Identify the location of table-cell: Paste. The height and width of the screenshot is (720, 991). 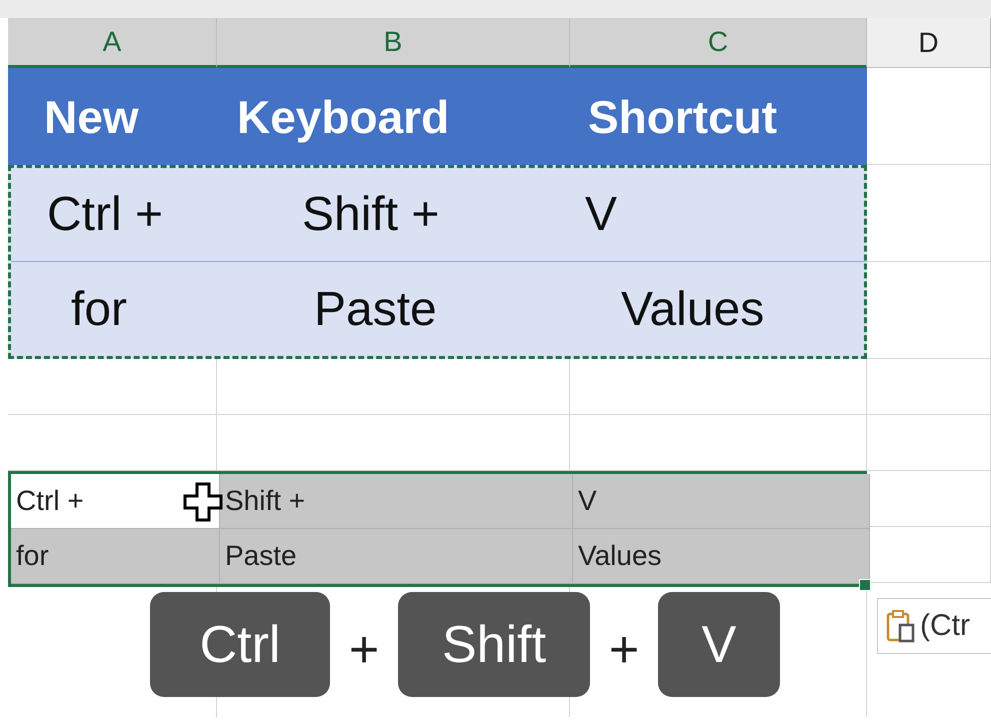
(396, 556).